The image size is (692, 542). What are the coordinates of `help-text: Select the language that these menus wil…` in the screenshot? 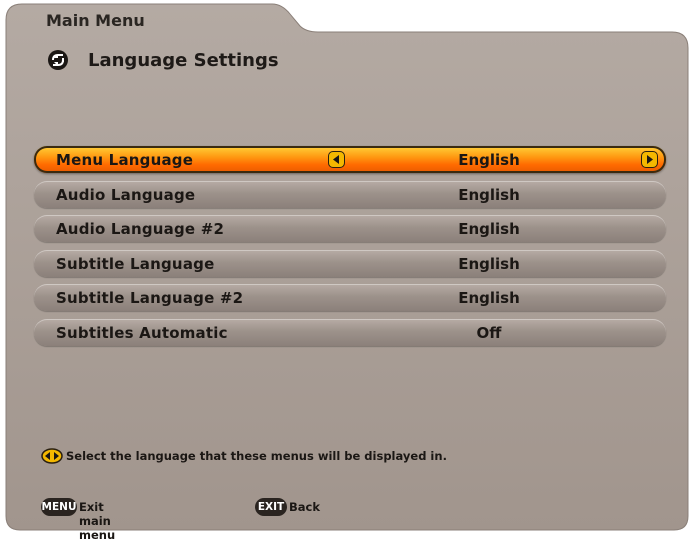 It's located at (256, 456).